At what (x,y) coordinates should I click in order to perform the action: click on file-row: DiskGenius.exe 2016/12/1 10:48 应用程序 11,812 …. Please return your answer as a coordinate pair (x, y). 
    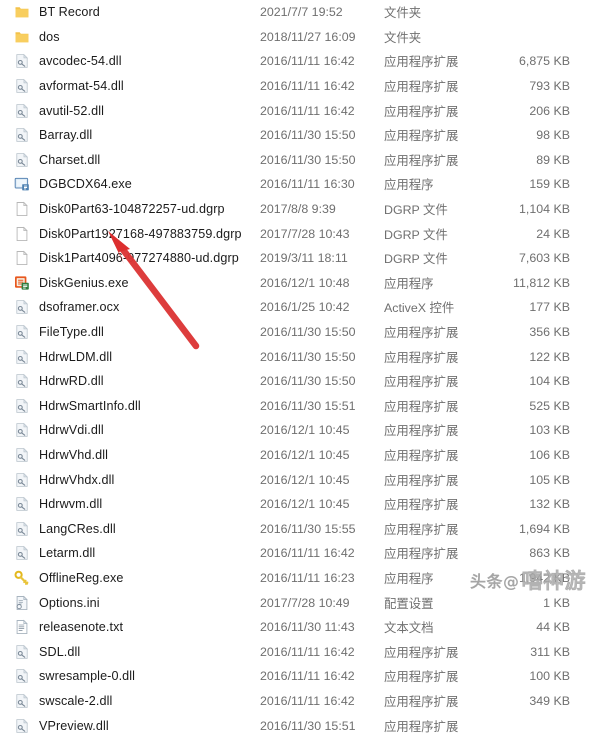
    Looking at the image, I should click on (297, 283).